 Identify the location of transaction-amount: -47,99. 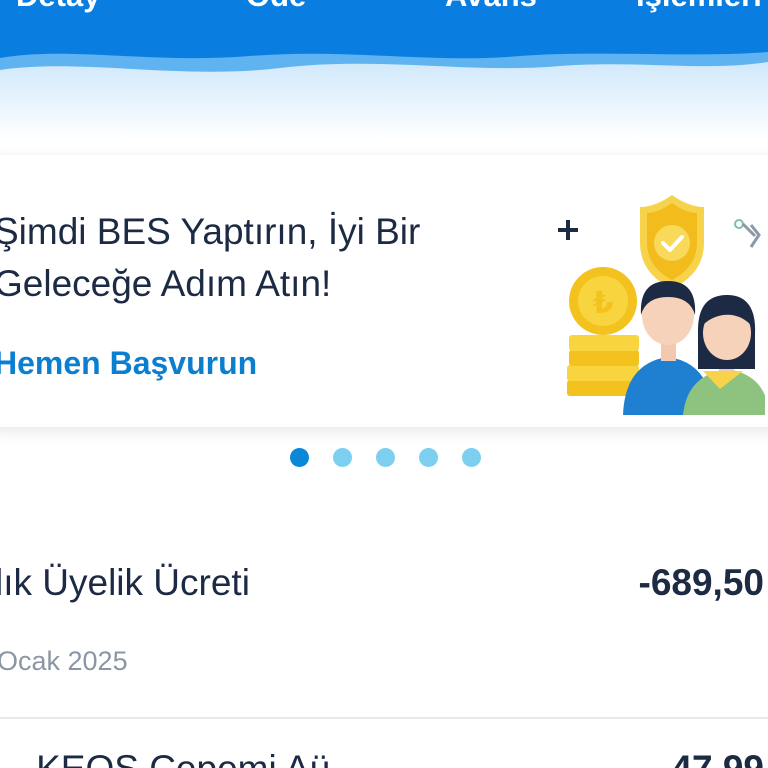
(711, 758).